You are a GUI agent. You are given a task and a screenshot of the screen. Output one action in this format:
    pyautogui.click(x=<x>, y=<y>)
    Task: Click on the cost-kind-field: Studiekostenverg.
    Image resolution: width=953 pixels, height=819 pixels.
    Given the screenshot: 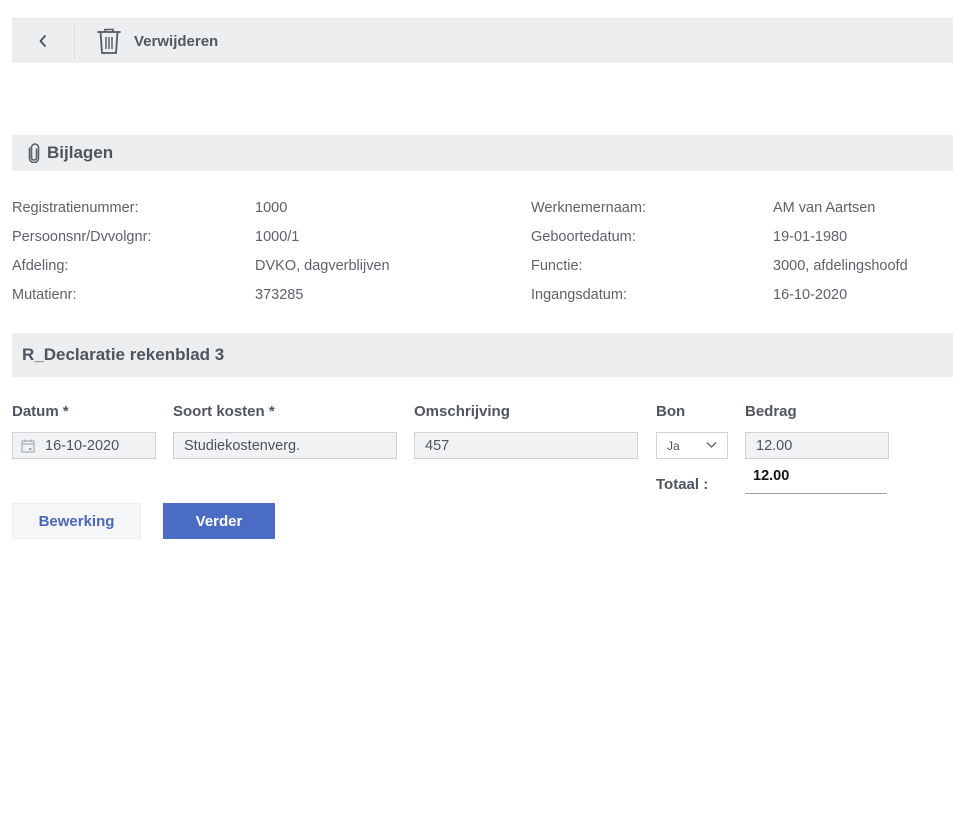 What is the action you would take?
    pyautogui.click(x=285, y=445)
    